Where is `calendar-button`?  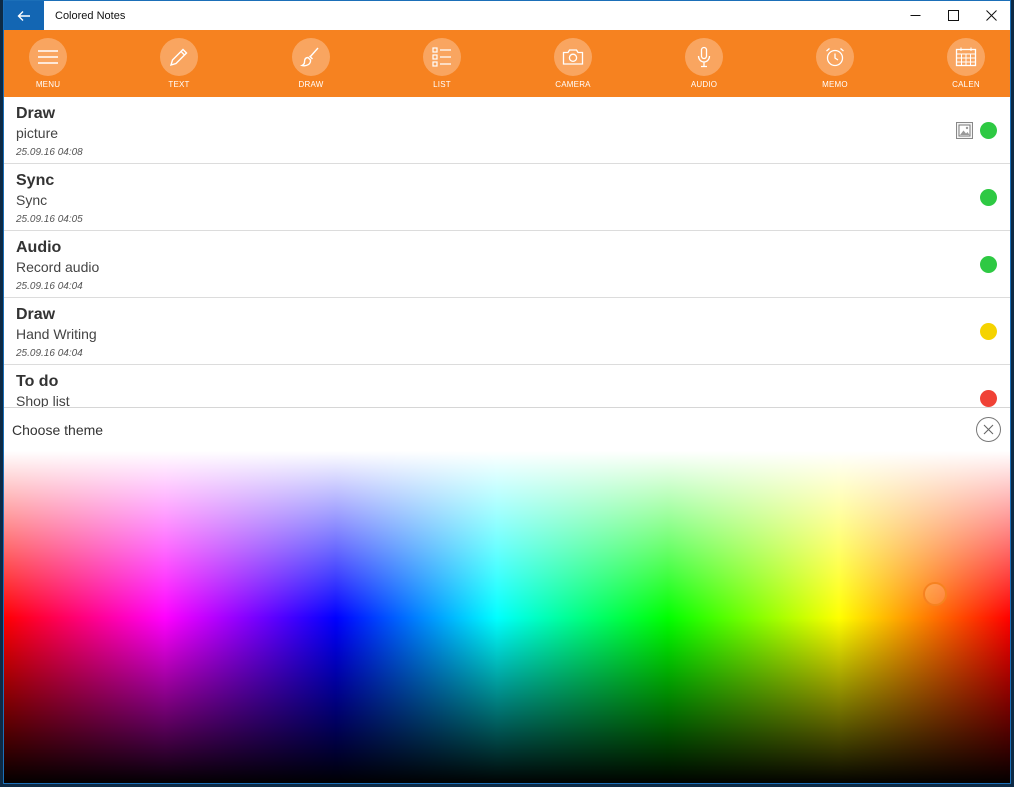 calendar-button is located at coordinates (966, 57).